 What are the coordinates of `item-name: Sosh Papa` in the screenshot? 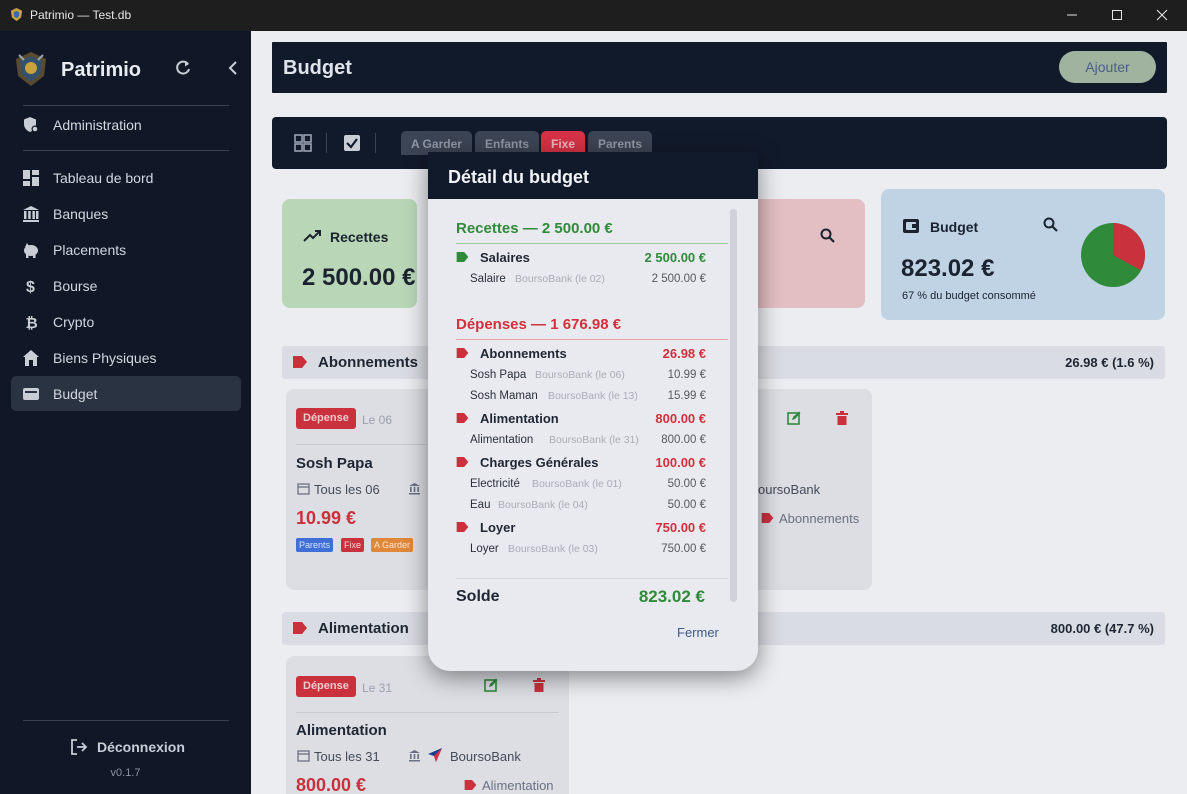 It's located at (334, 463).